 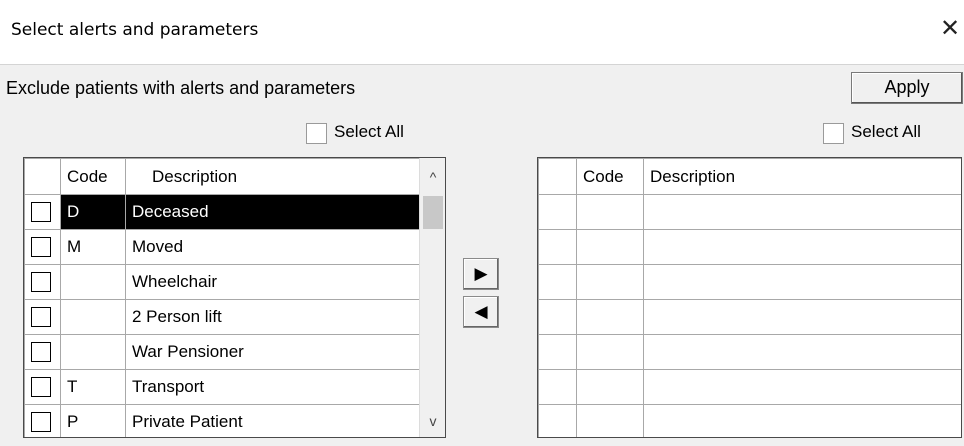 I want to click on row-code: D, so click(x=93, y=212).